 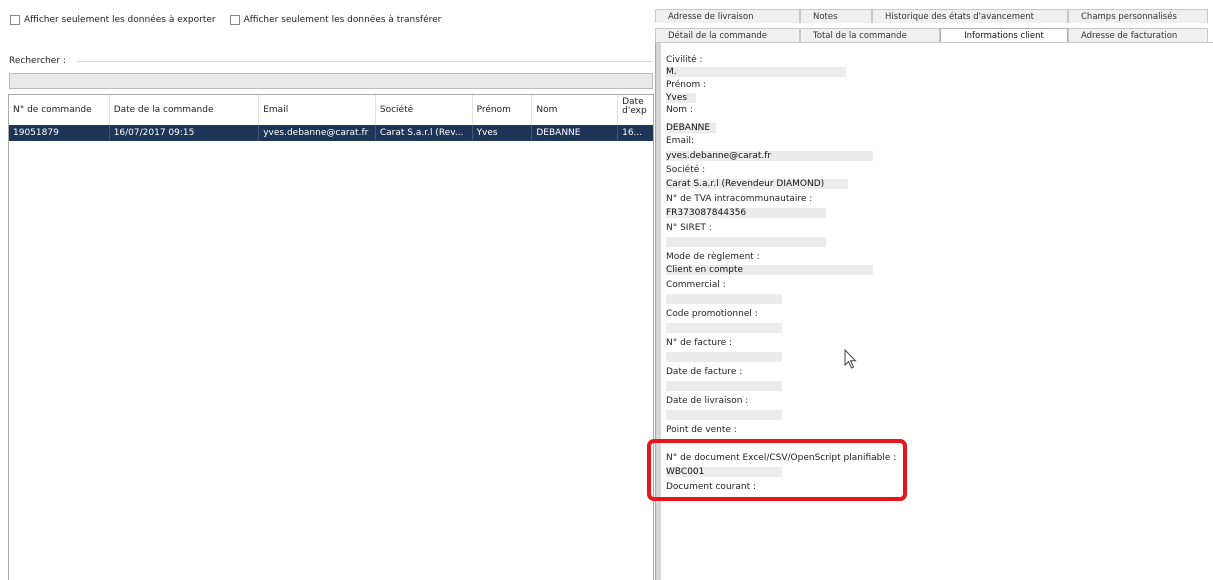 What do you see at coordinates (365, 61) in the screenshot?
I see `search-divider` at bounding box center [365, 61].